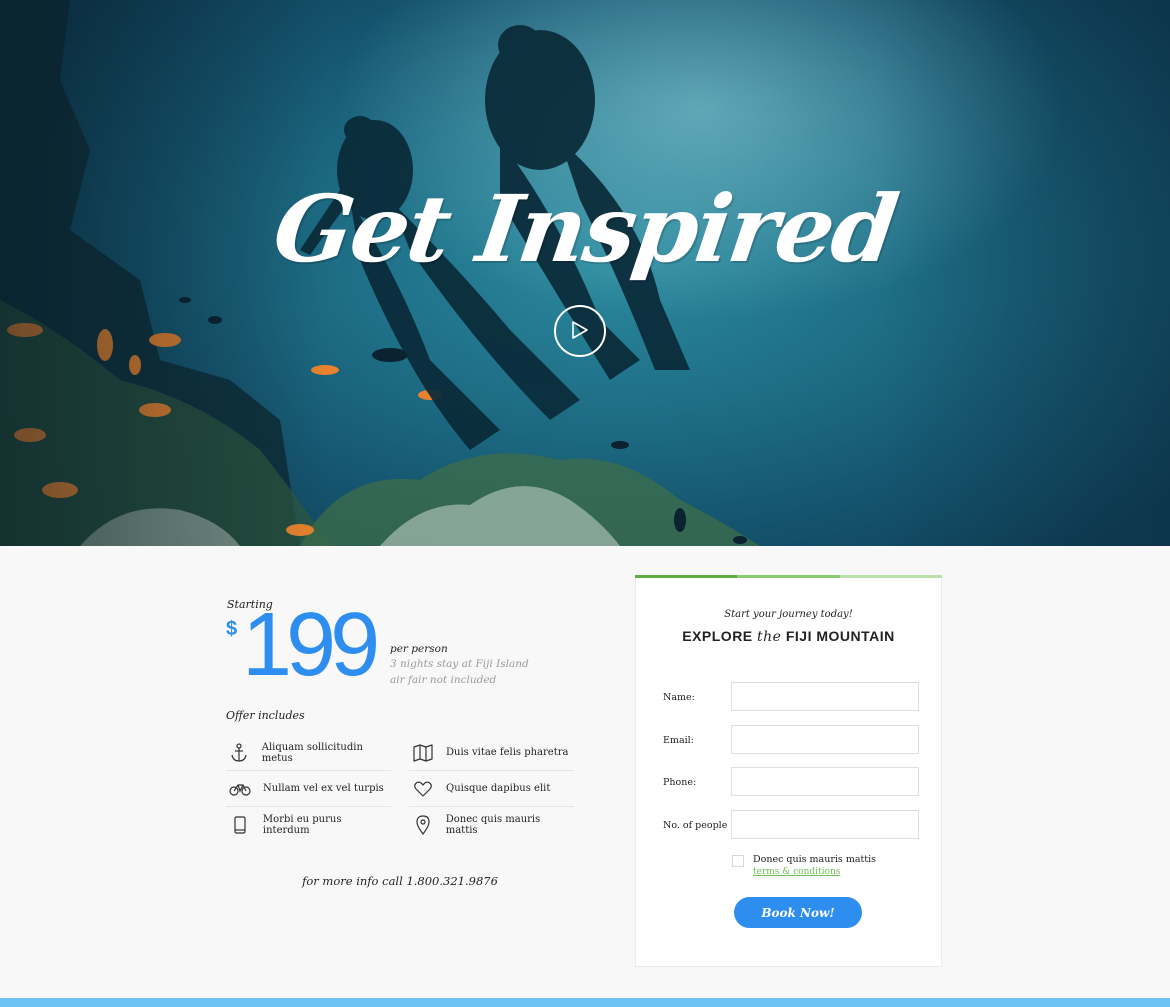 This screenshot has height=1007, width=1170. I want to click on name-field-row: Name:, so click(792, 697).